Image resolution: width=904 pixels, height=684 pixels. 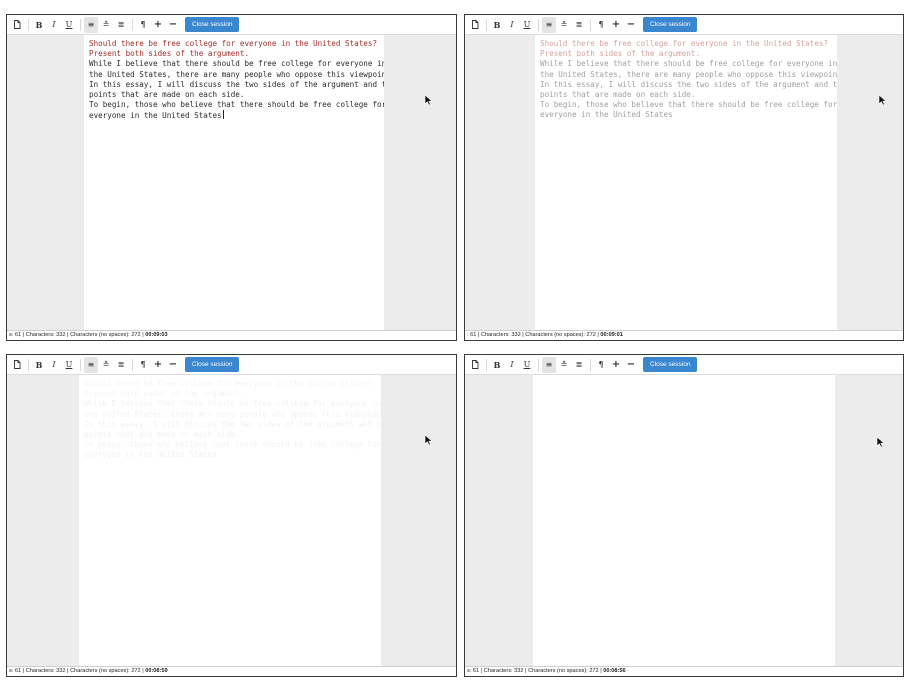 I want to click on editor-toolbar: B I U ≡ ≛ ≣ ¶ + − Close session, so click(x=231, y=25).